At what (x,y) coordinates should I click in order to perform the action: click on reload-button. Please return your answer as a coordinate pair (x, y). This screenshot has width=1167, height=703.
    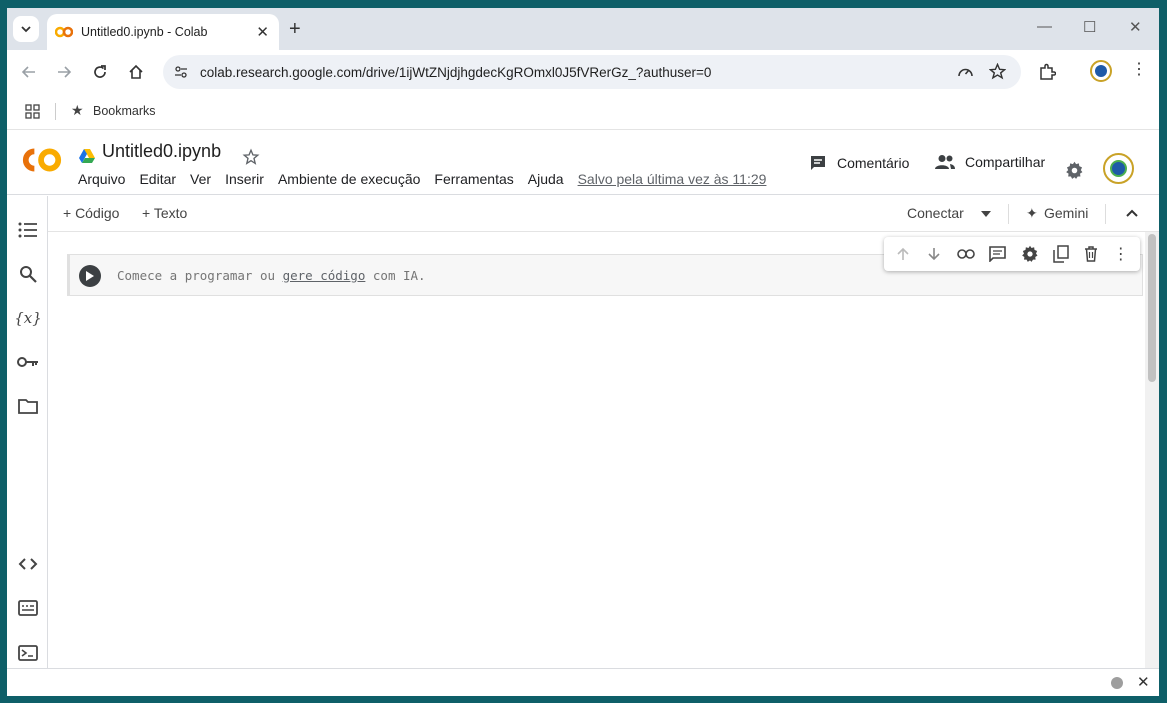
    Looking at the image, I should click on (100, 72).